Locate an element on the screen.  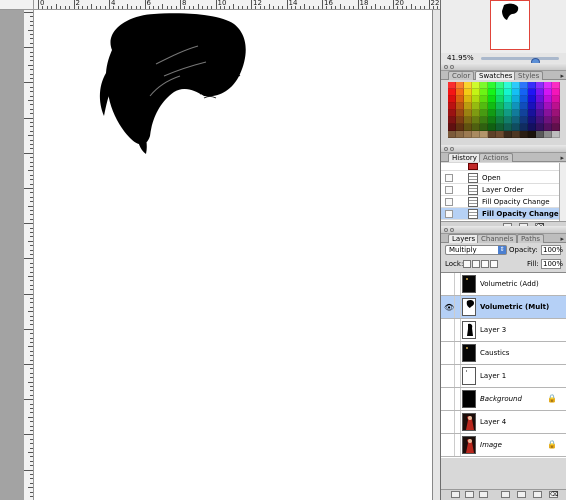
layer-visibility-toggle: 👁 is located at coordinates (448, 307).